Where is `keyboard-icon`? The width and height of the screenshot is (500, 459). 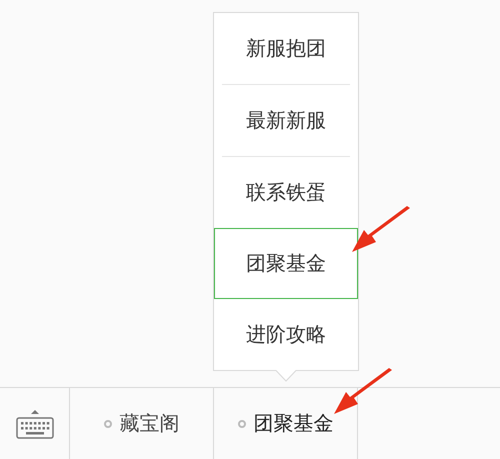
keyboard-icon is located at coordinates (34, 423).